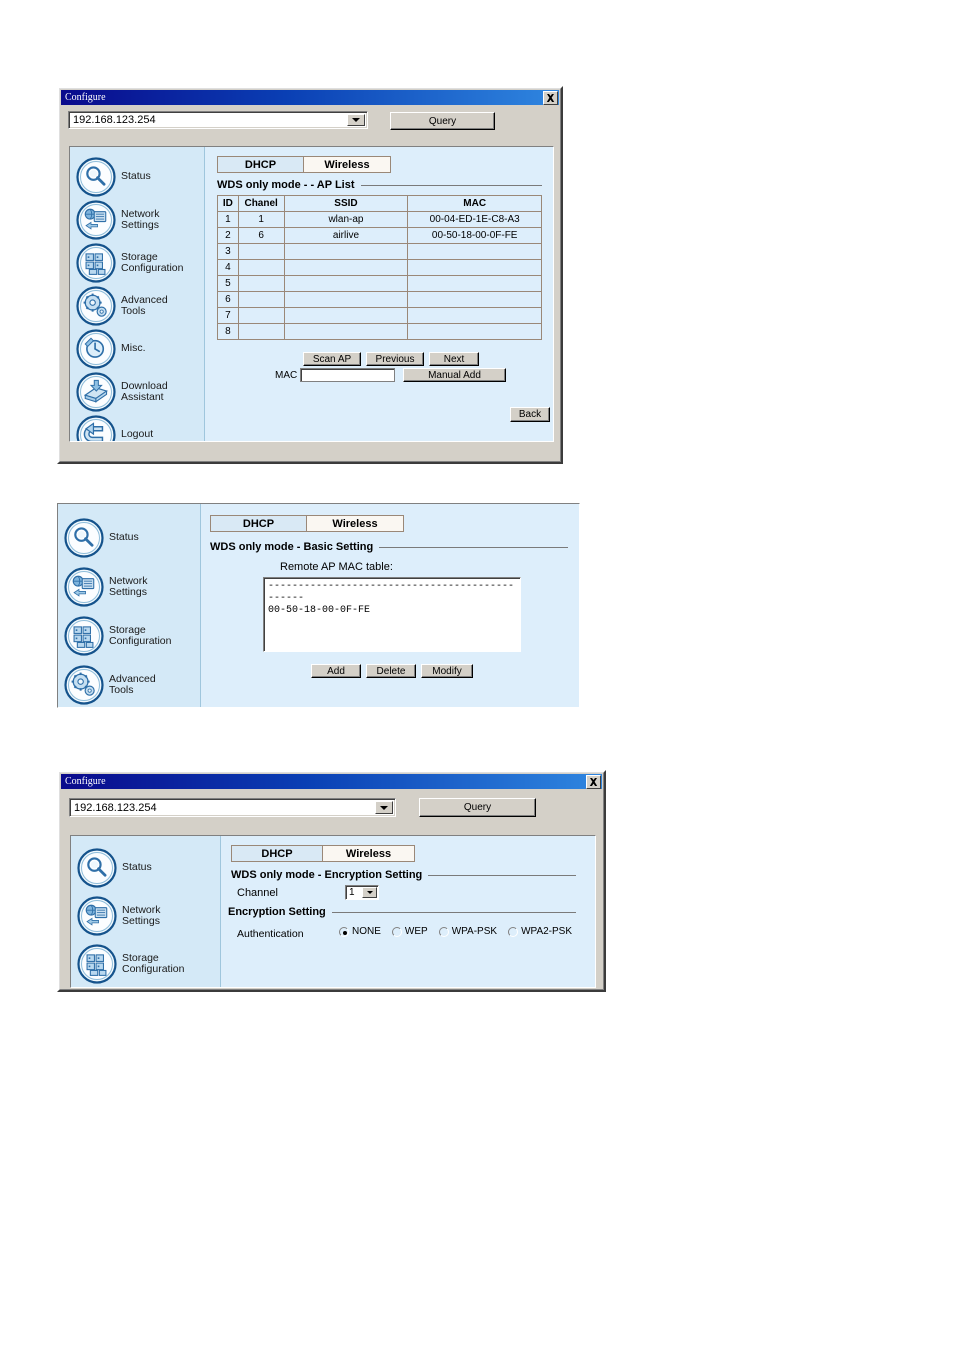 This screenshot has height=1350, width=954. What do you see at coordinates (332, 359) in the screenshot?
I see `scan-ap-button: Scan AP` at bounding box center [332, 359].